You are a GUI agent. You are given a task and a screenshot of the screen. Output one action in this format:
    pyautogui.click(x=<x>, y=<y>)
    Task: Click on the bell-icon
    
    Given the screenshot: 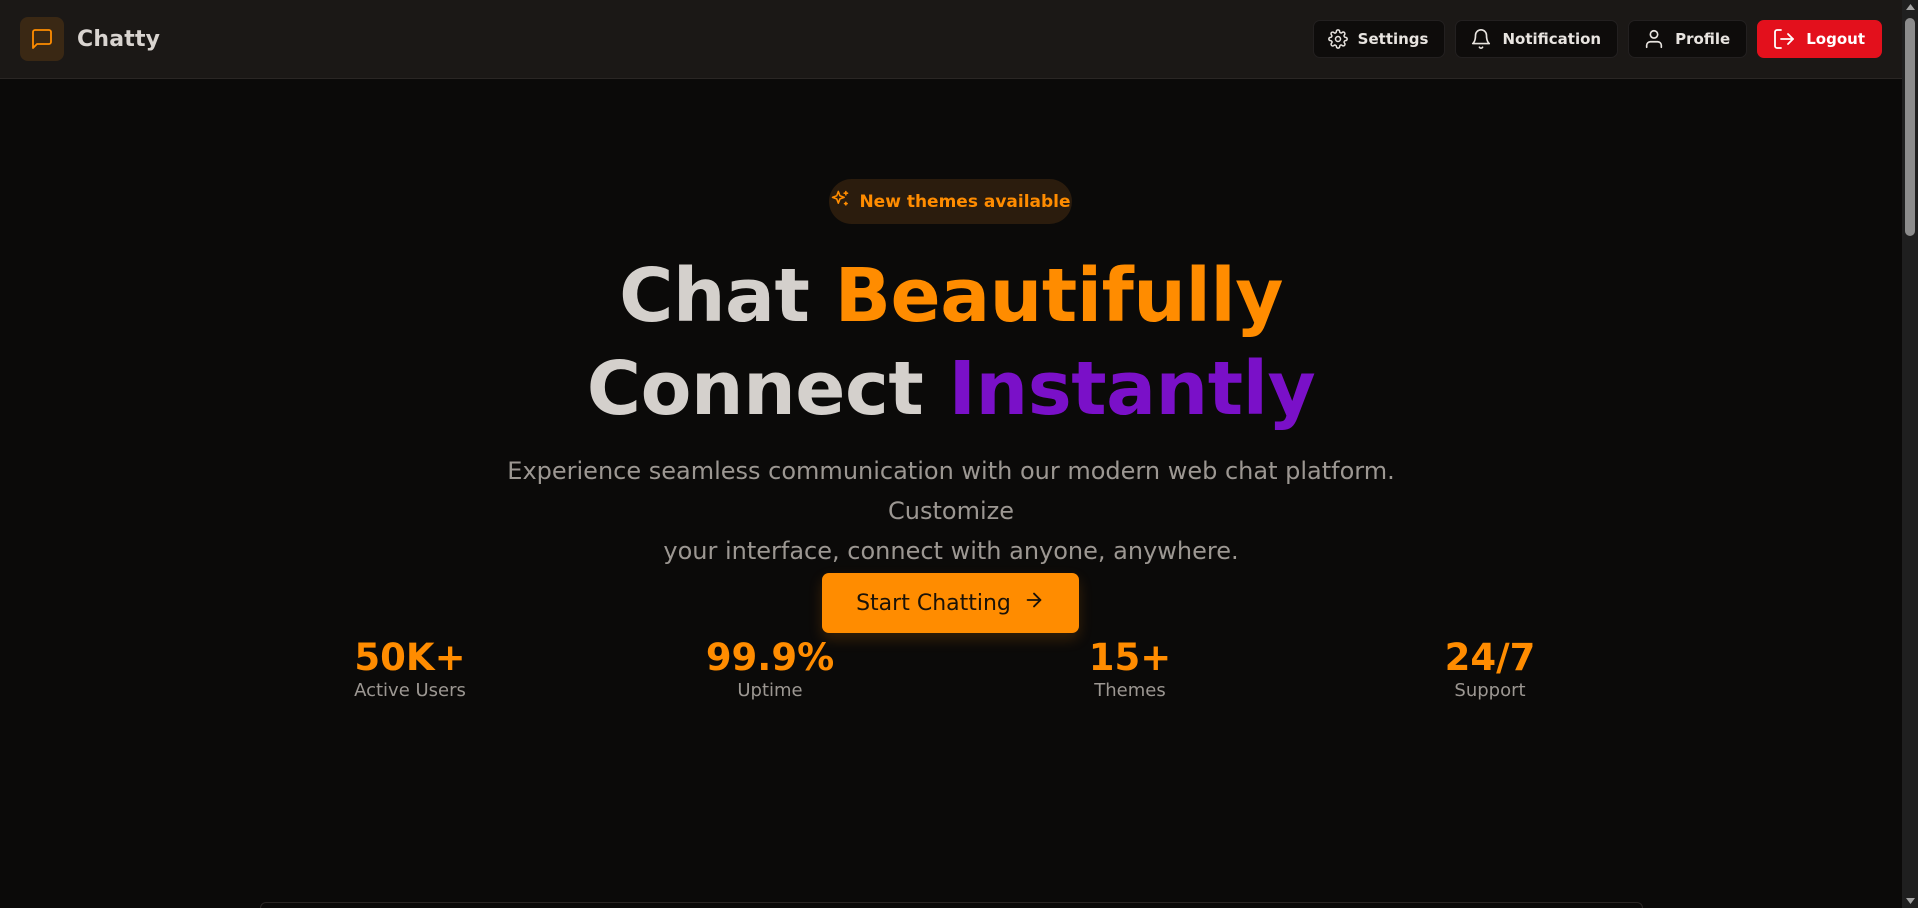 What is the action you would take?
    pyautogui.click(x=1481, y=39)
    